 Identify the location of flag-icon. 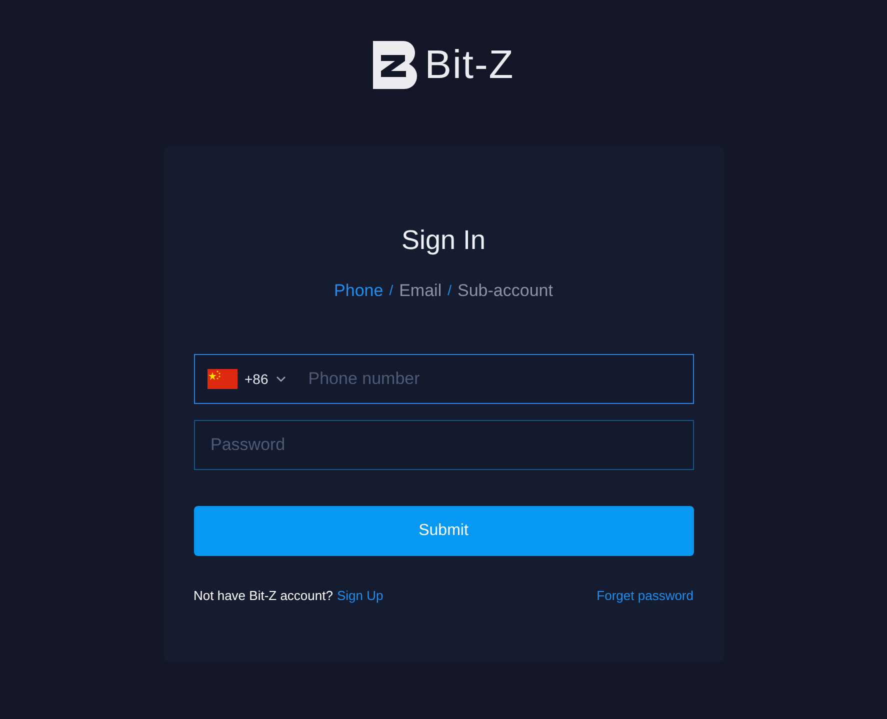
(222, 379).